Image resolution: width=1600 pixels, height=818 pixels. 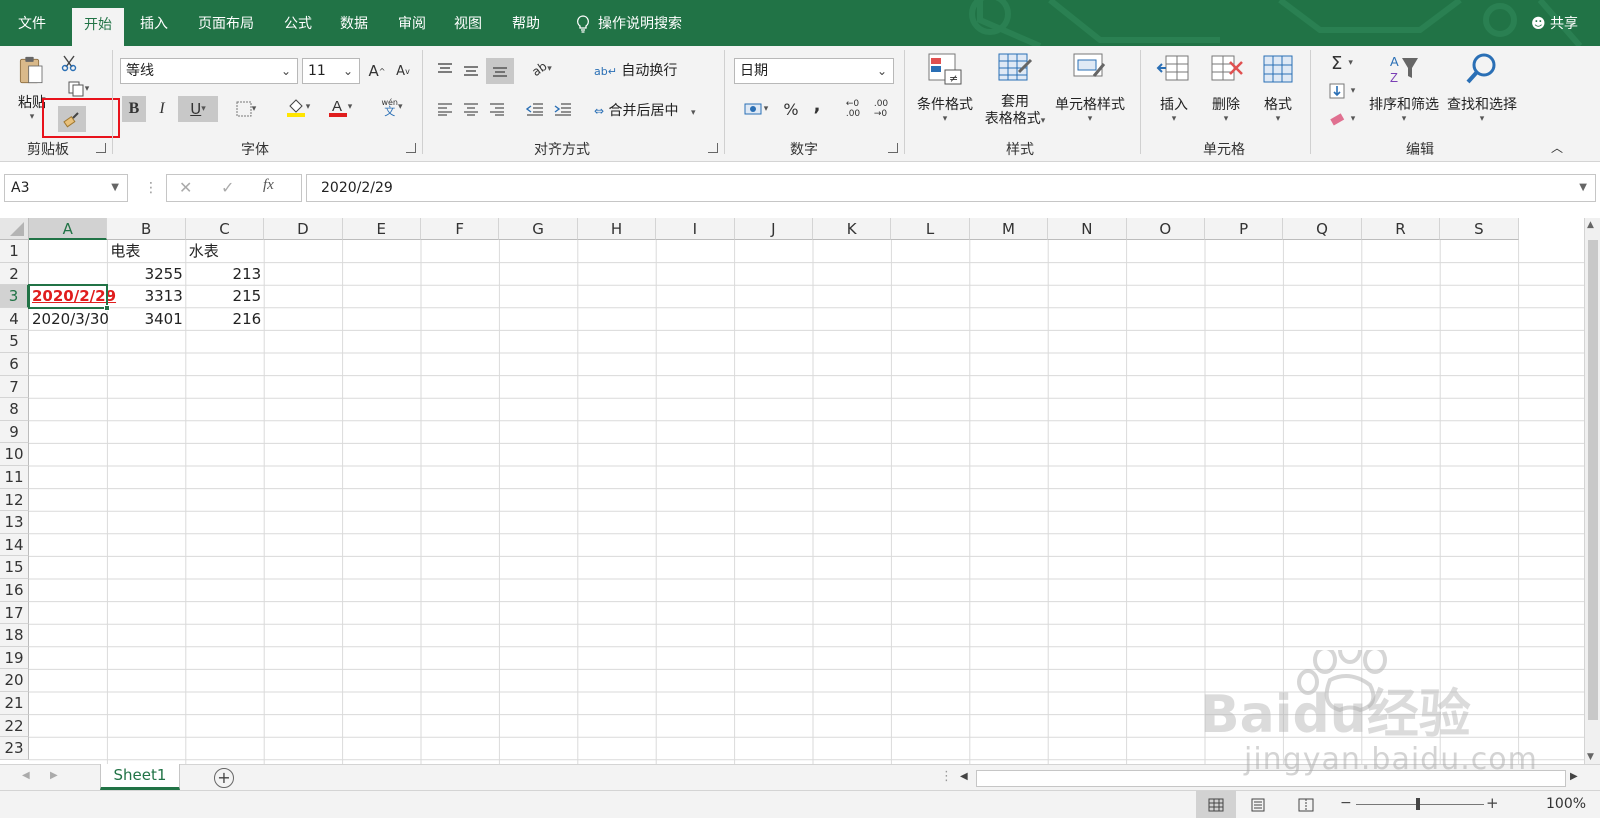 I want to click on format-cells-button: 格式 ▾, so click(x=1278, y=88).